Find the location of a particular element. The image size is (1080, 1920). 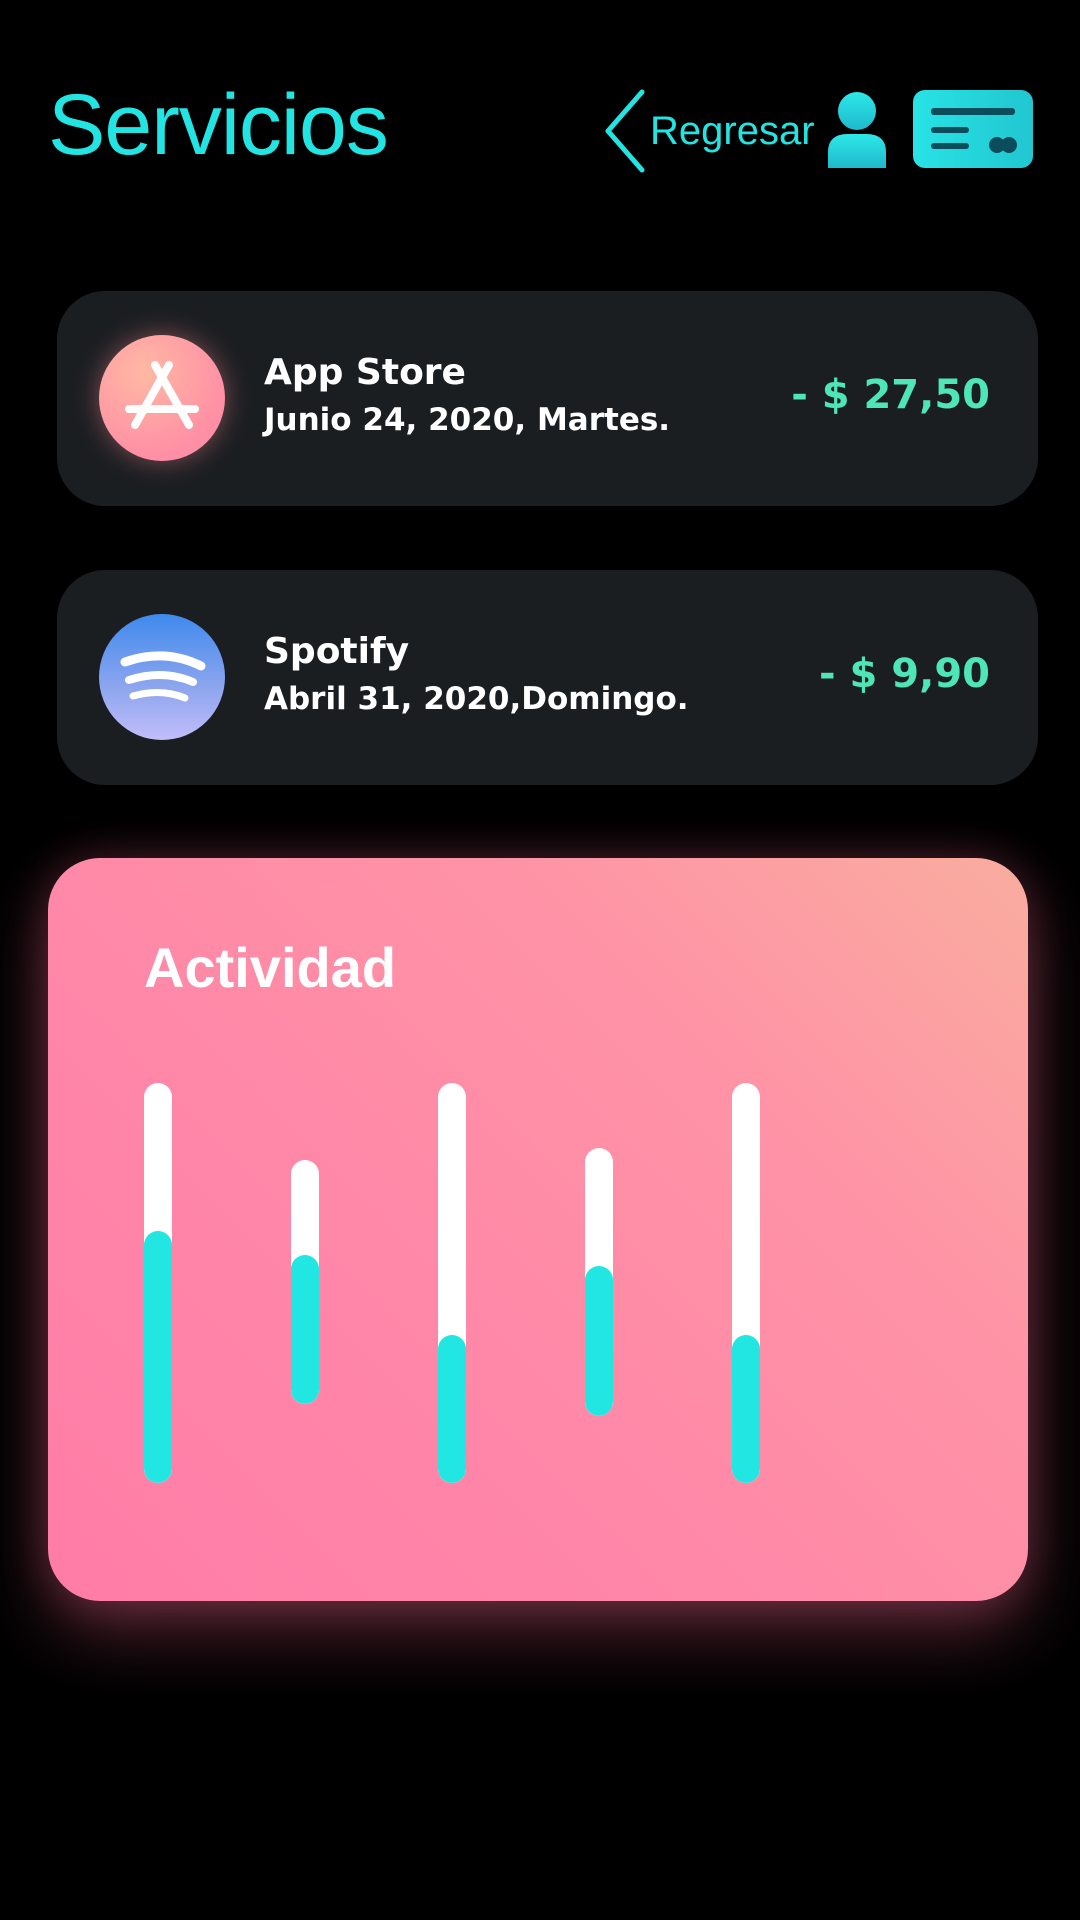

credit-card-icon is located at coordinates (974, 130).